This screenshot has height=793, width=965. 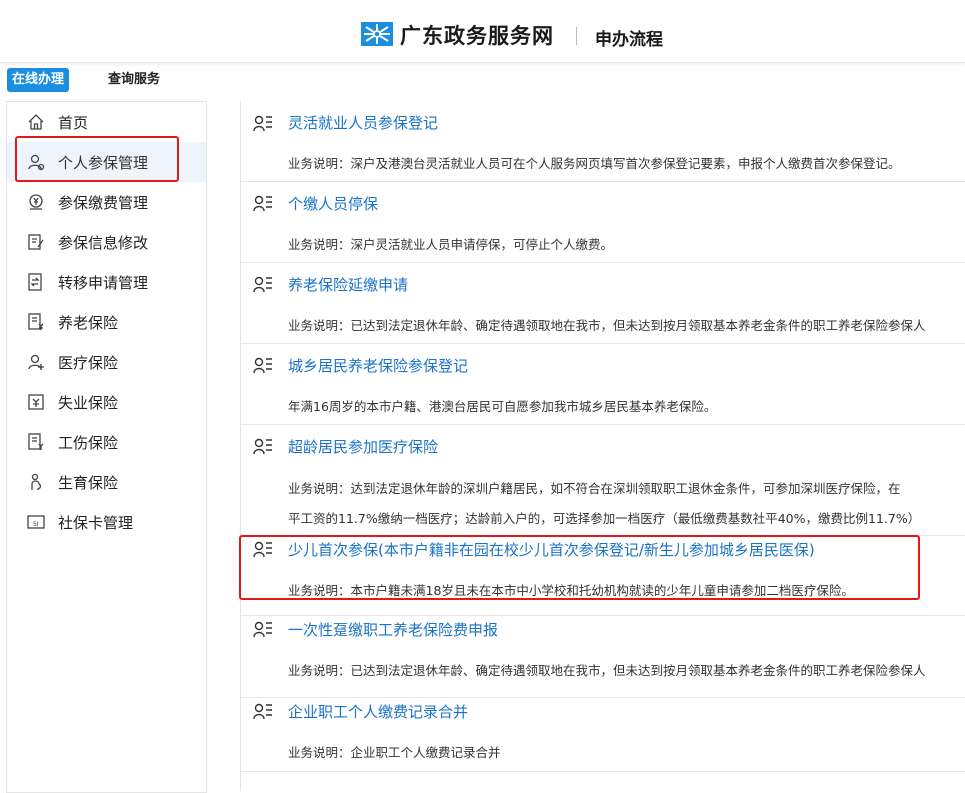 I want to click on header-divider, so click(x=576, y=36).